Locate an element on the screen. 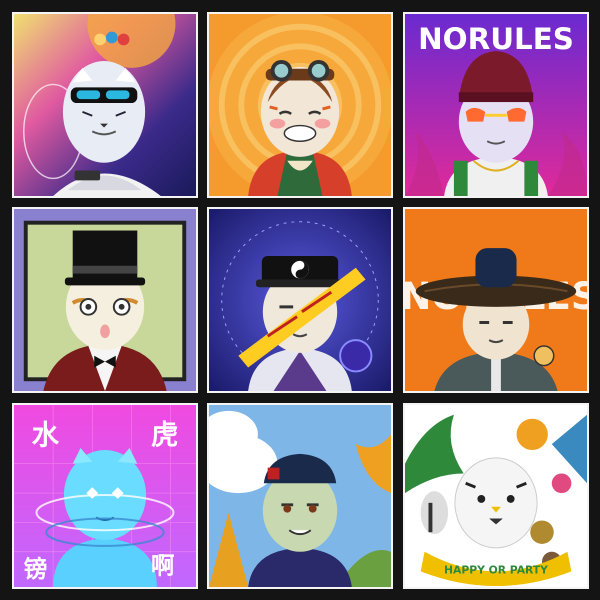 The width and height of the screenshot is (600, 600). tile-water-tiger: 水 虎 镑 啊 is located at coordinates (105, 496).